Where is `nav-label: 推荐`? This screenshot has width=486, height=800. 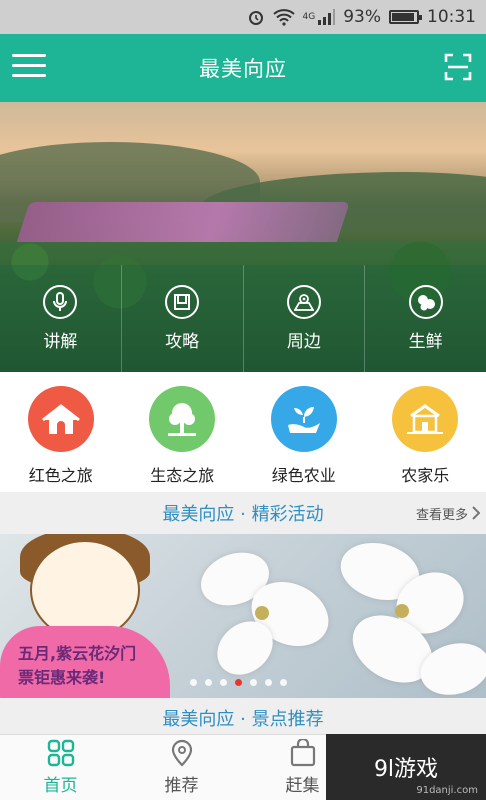
nav-label: 推荐 is located at coordinates (181, 786).